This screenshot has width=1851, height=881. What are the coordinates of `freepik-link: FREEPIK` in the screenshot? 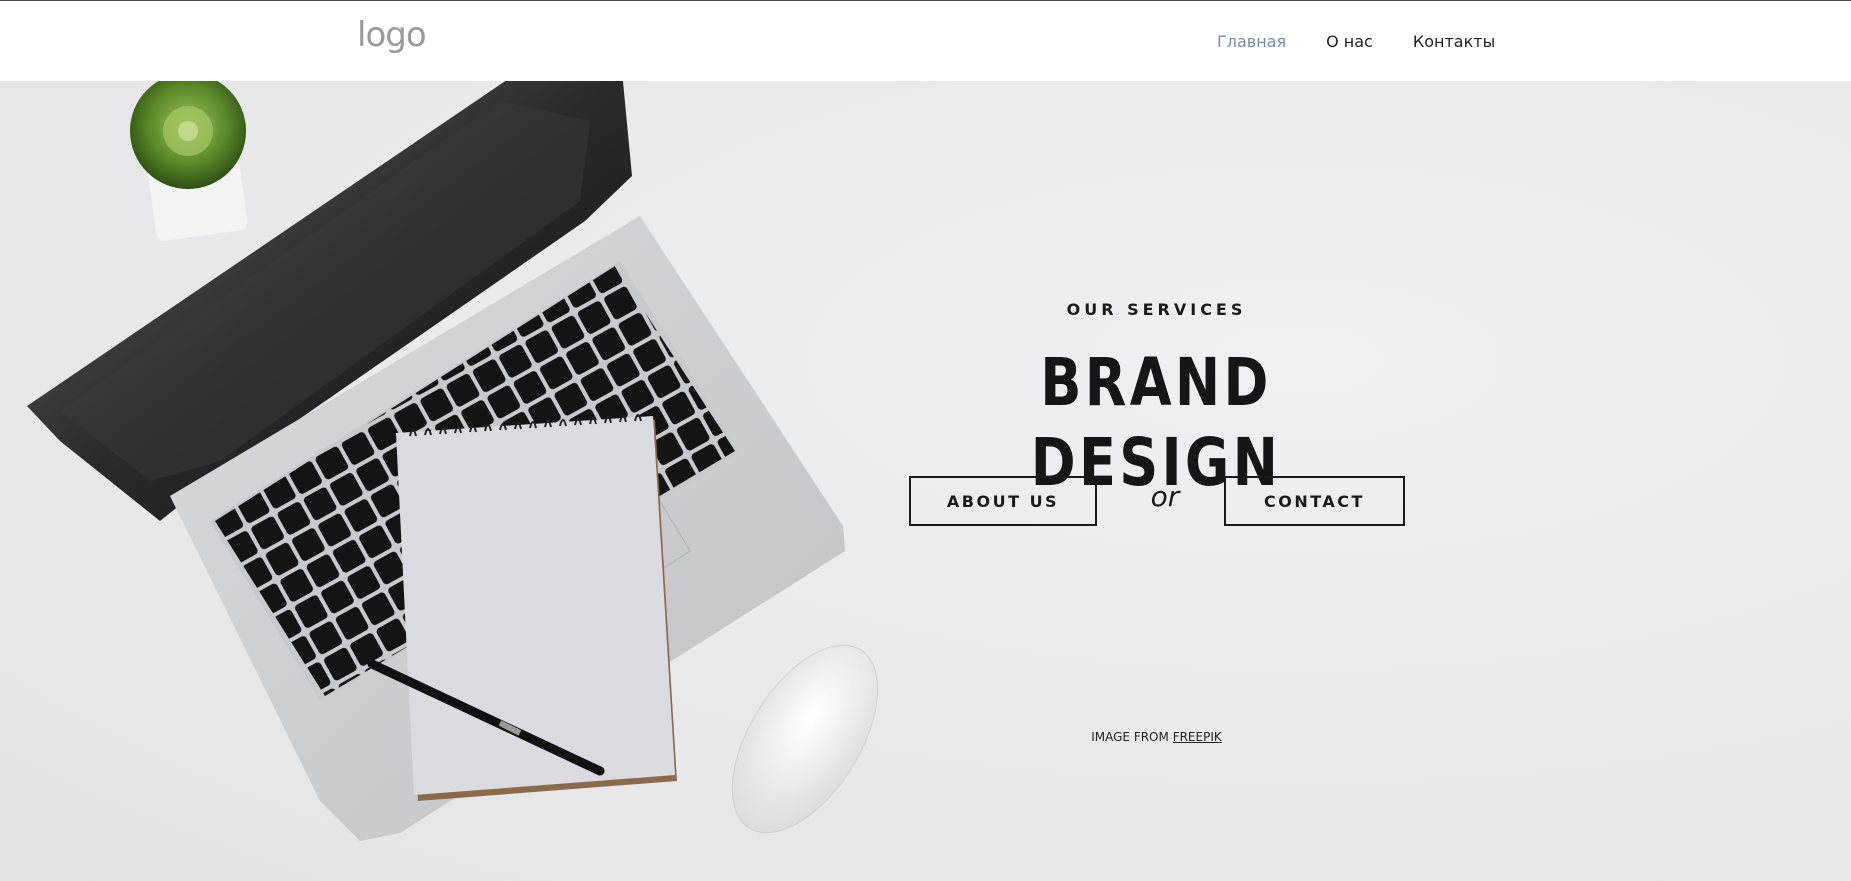 It's located at (1197, 737).